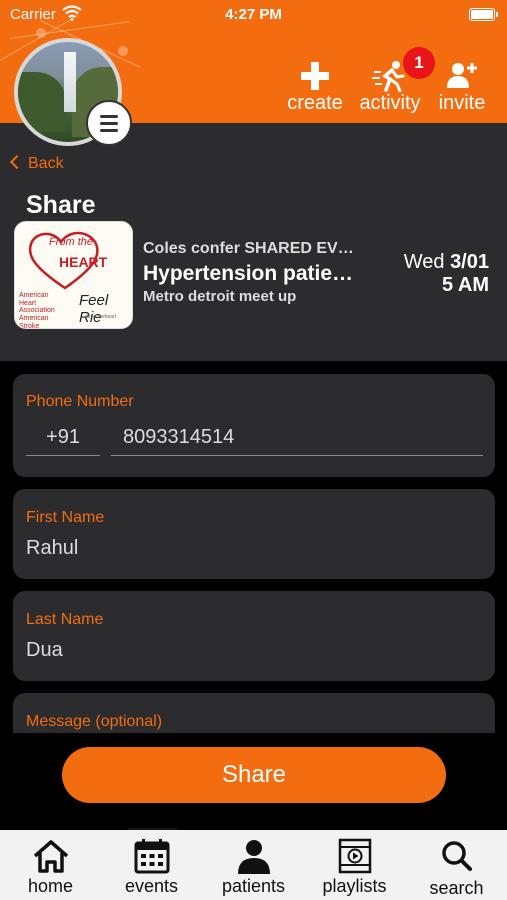  I want to click on tab-events: events, so click(151, 865).